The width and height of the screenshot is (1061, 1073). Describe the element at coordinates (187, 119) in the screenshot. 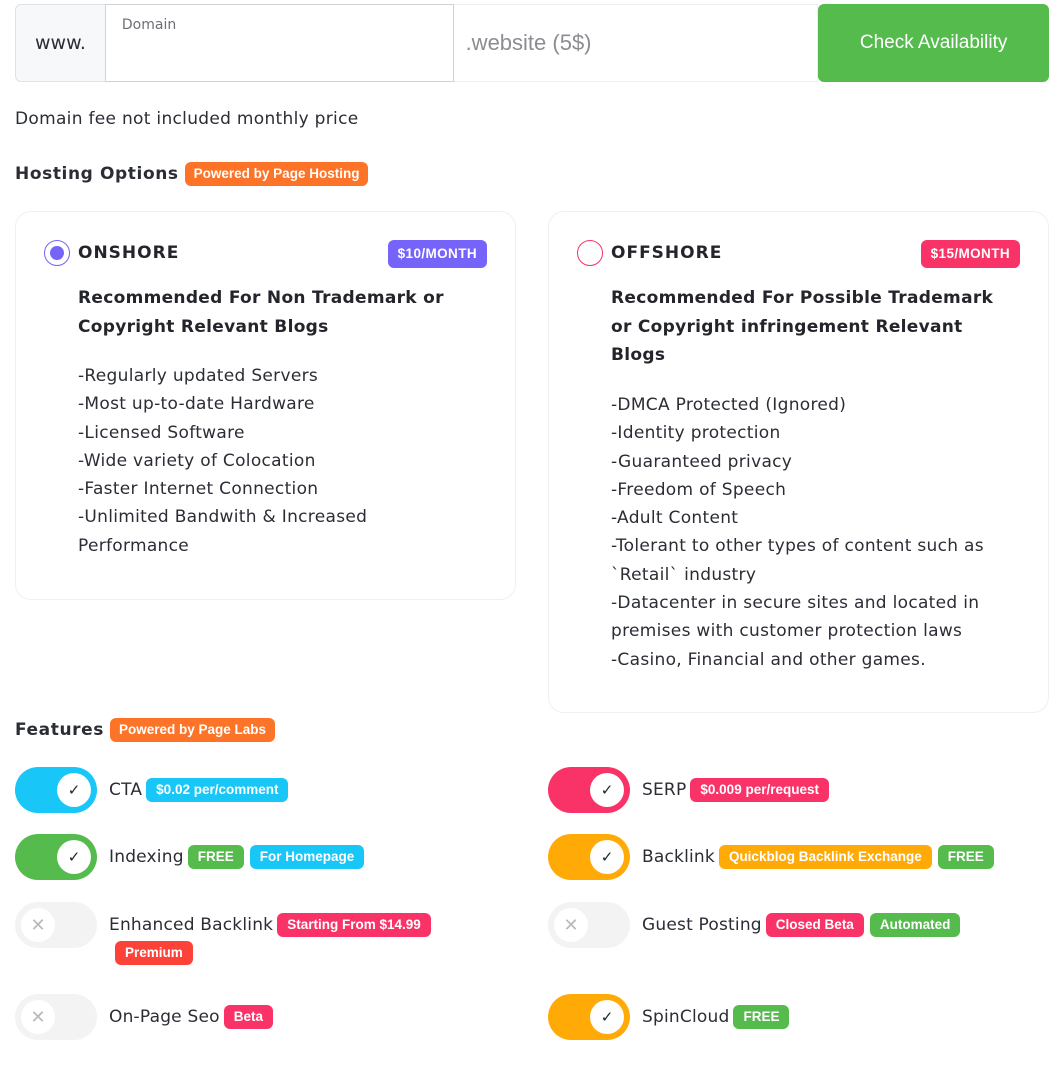

I see `domain-fee-note: Domain fee not included monthly price` at that location.